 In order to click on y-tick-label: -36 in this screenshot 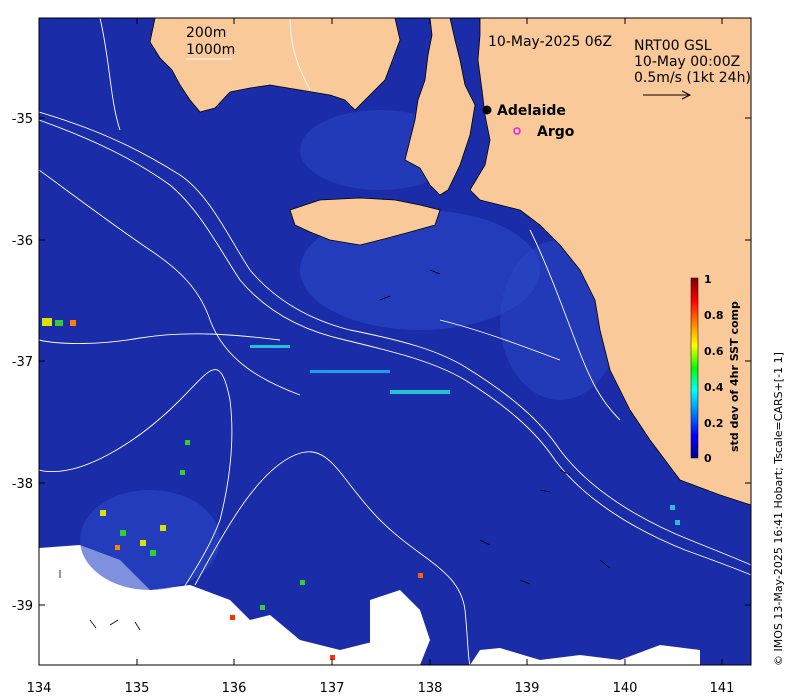, I will do `click(22, 241)`.